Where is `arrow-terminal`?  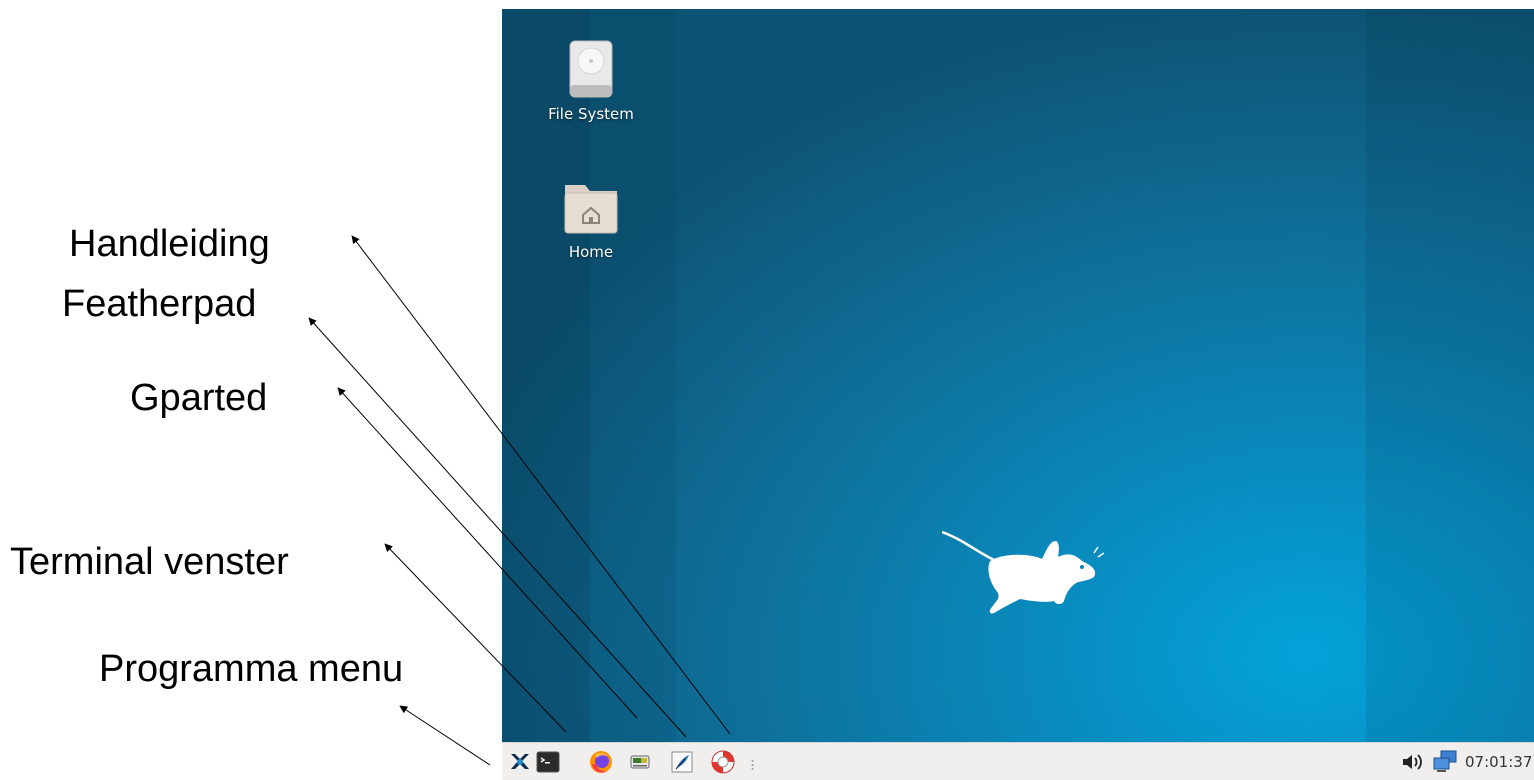 arrow-terminal is located at coordinates (475, 638).